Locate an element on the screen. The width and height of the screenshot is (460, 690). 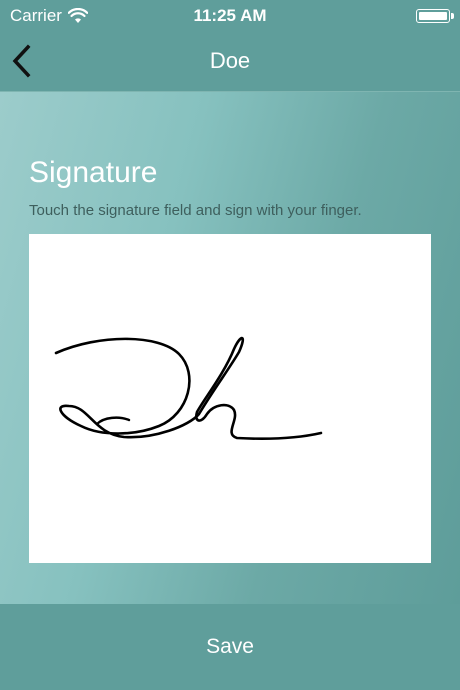
signature-stroke is located at coordinates (188, 388).